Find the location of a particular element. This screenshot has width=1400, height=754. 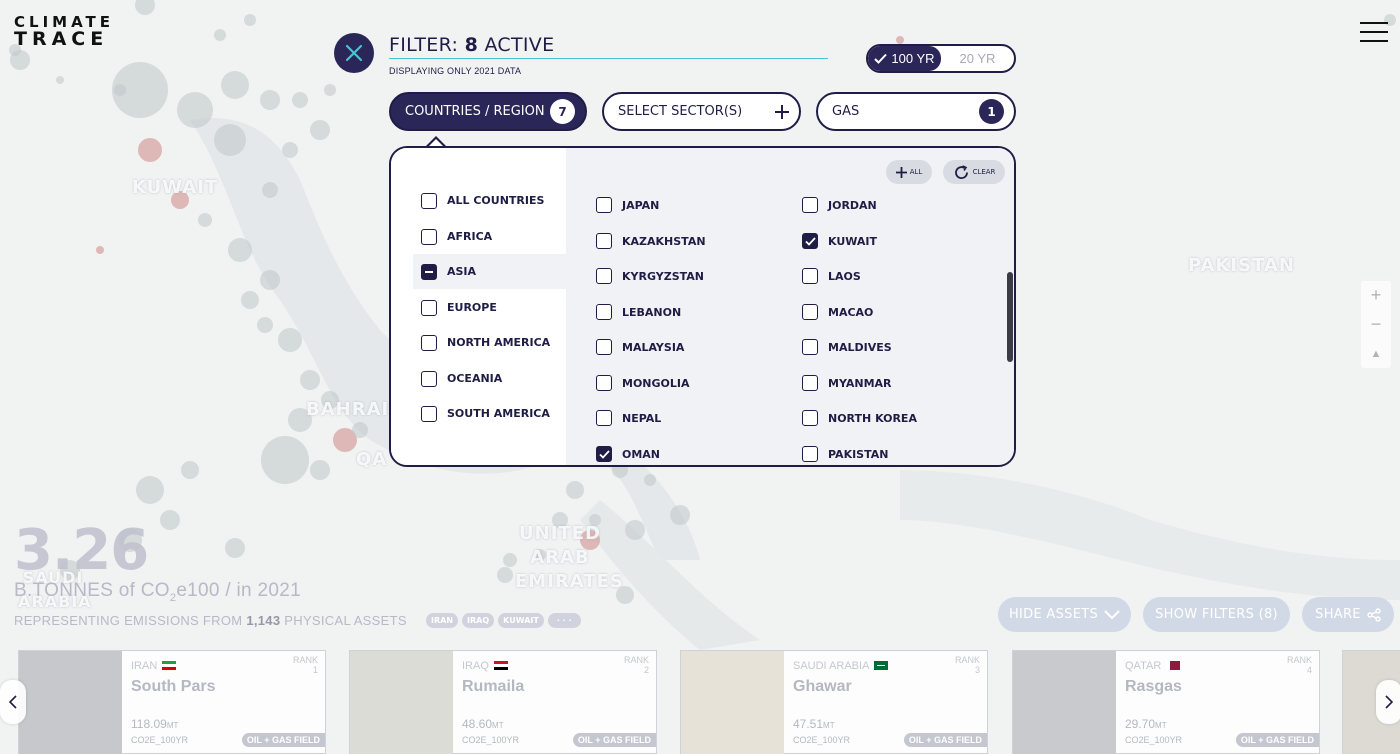

hide-assets-button: HIDE ASSETS is located at coordinates (1064, 614).